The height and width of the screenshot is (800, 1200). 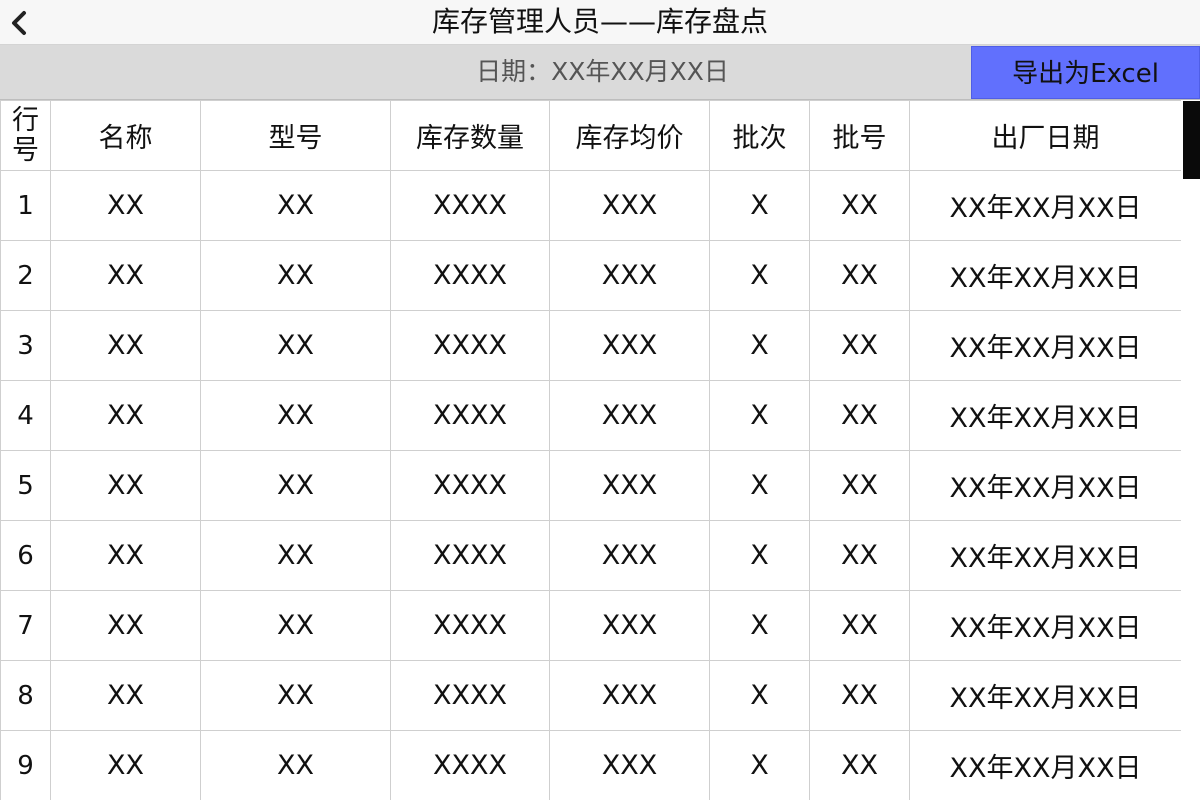 What do you see at coordinates (25, 485) in the screenshot?
I see `cell-row-number: 5` at bounding box center [25, 485].